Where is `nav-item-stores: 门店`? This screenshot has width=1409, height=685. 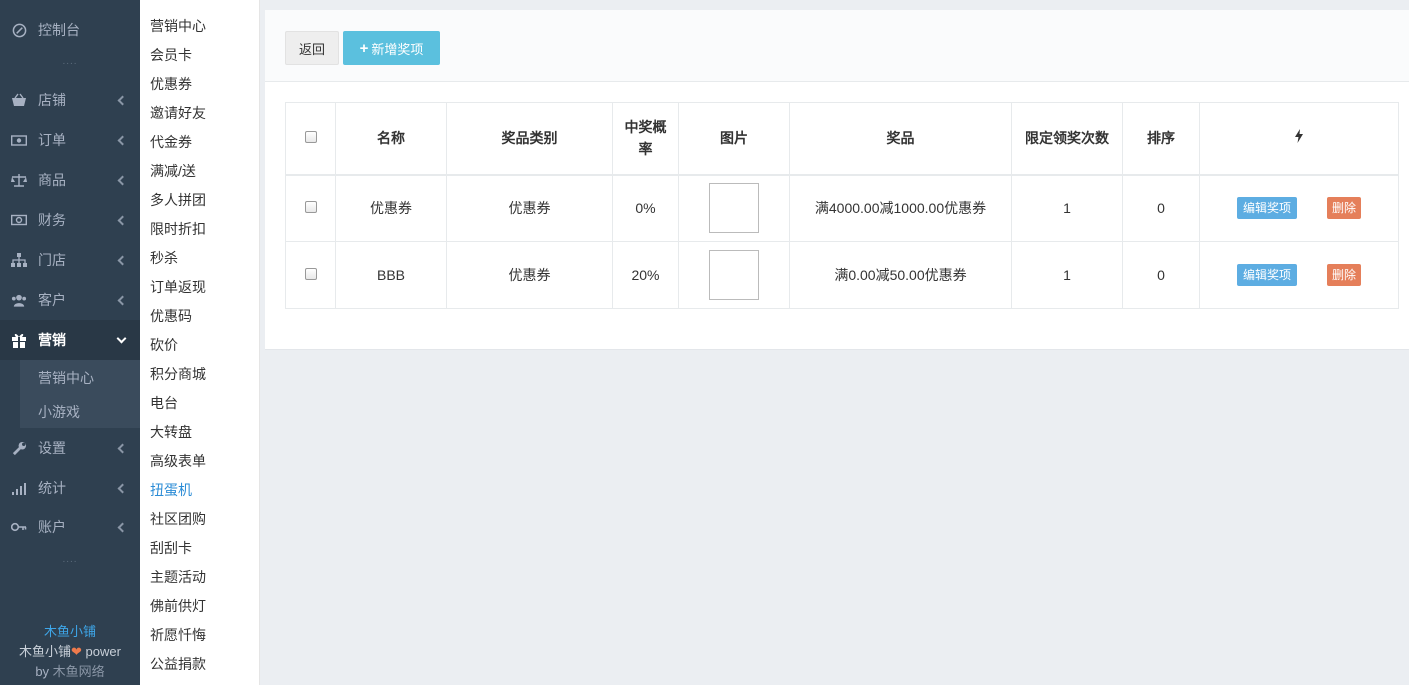 nav-item-stores: 门店 is located at coordinates (70, 260).